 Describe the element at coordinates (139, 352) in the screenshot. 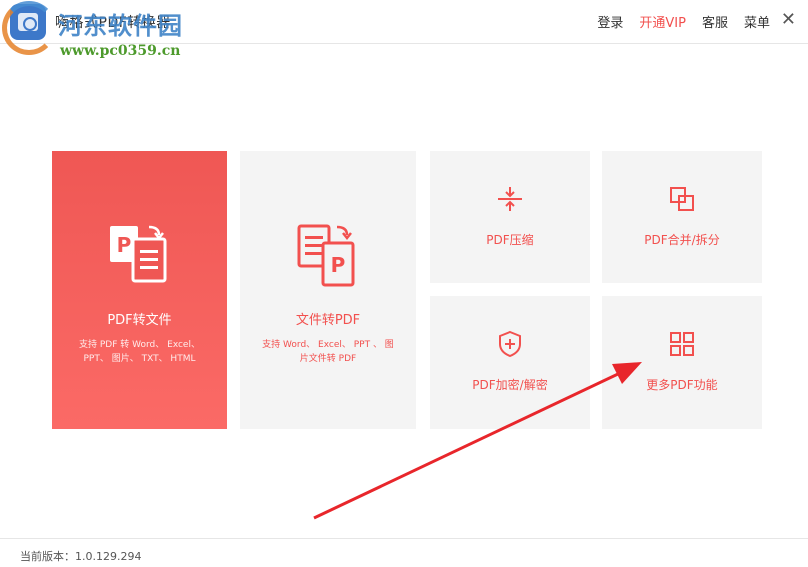

I see `pdf-to-file-desc: 支持 PDF 转 Word、 Excel、 PPT、 图片、 TXT、 HTML` at that location.